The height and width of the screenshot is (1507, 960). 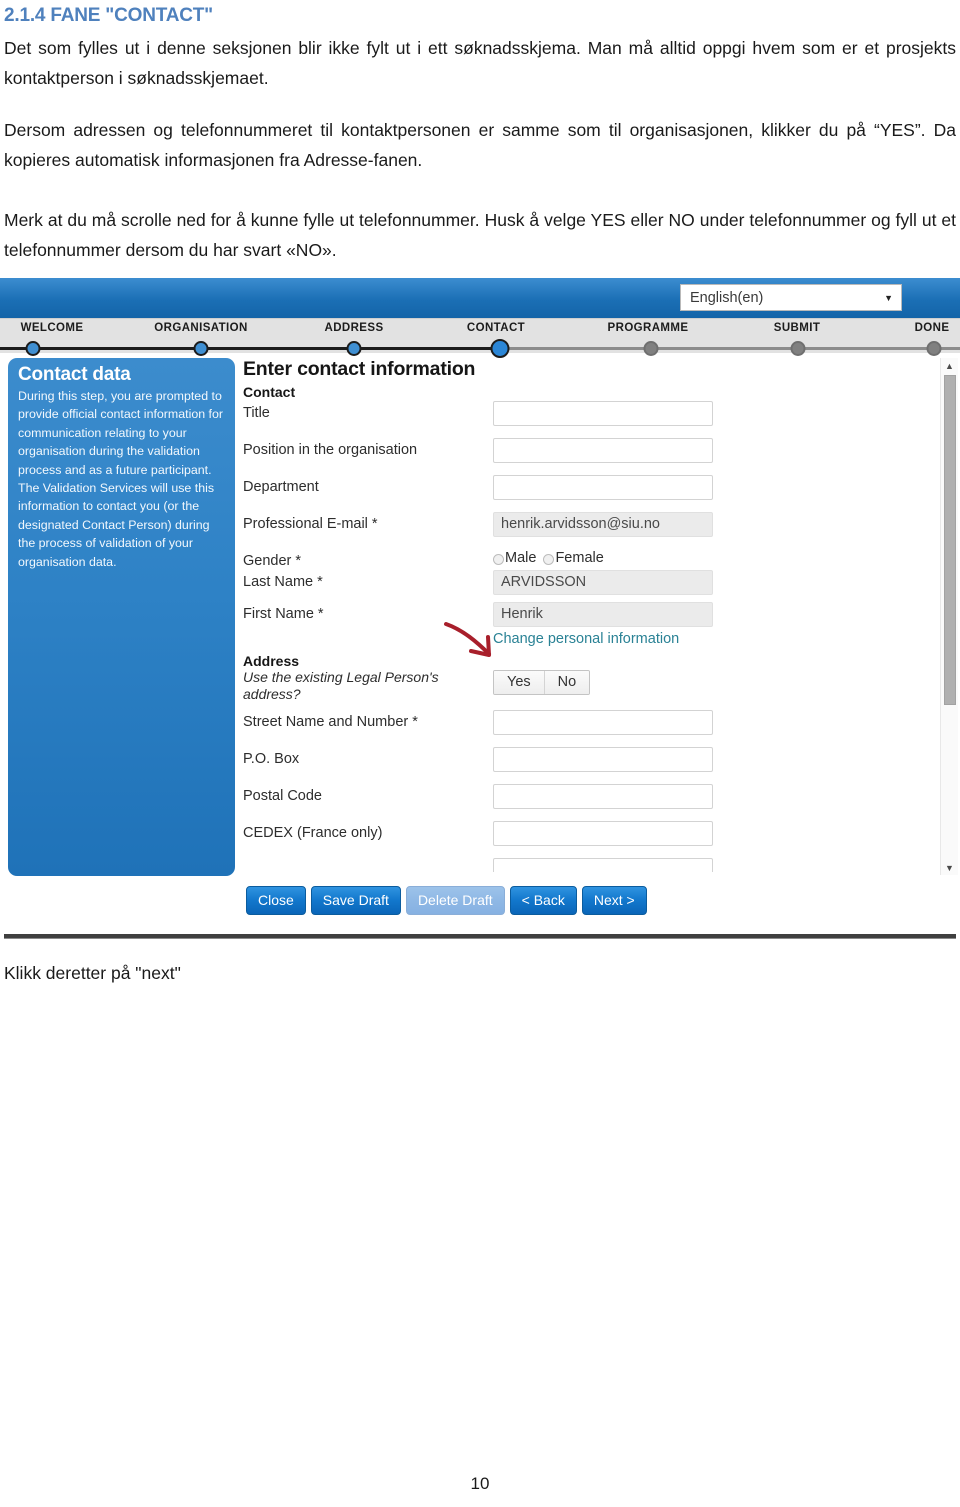 I want to click on radio-male-label: Male, so click(x=520, y=558).